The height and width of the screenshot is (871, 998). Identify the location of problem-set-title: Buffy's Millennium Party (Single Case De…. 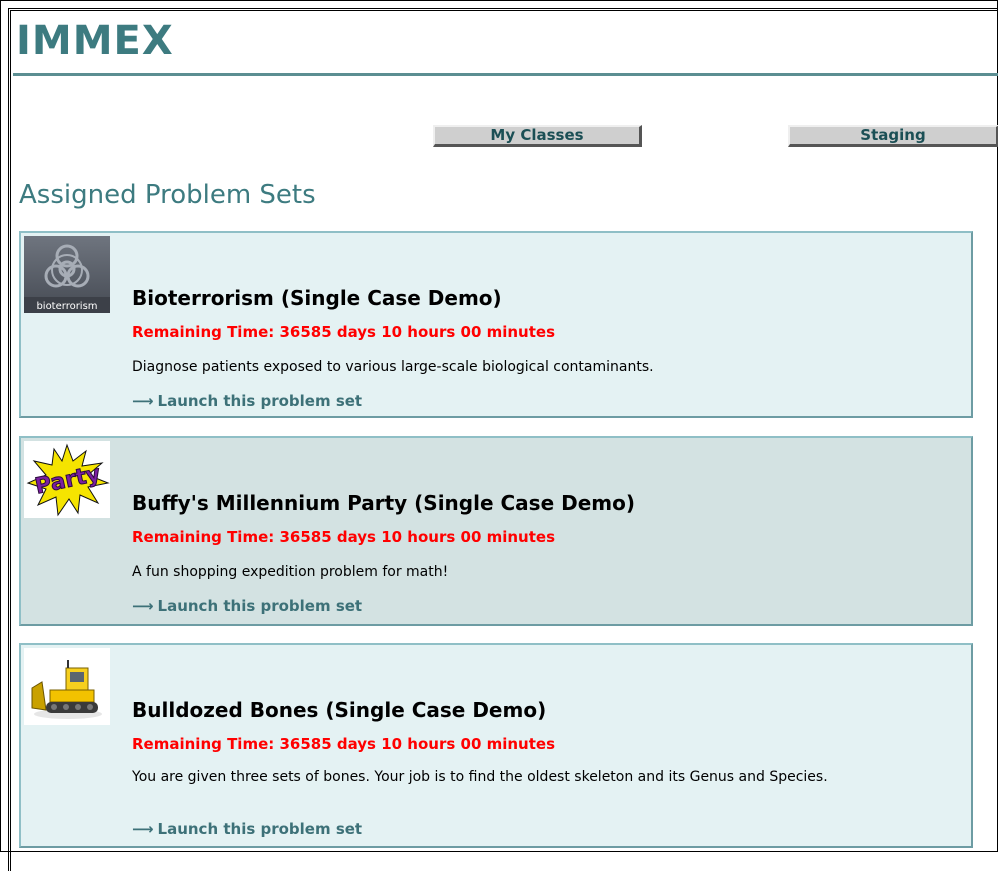
(383, 503).